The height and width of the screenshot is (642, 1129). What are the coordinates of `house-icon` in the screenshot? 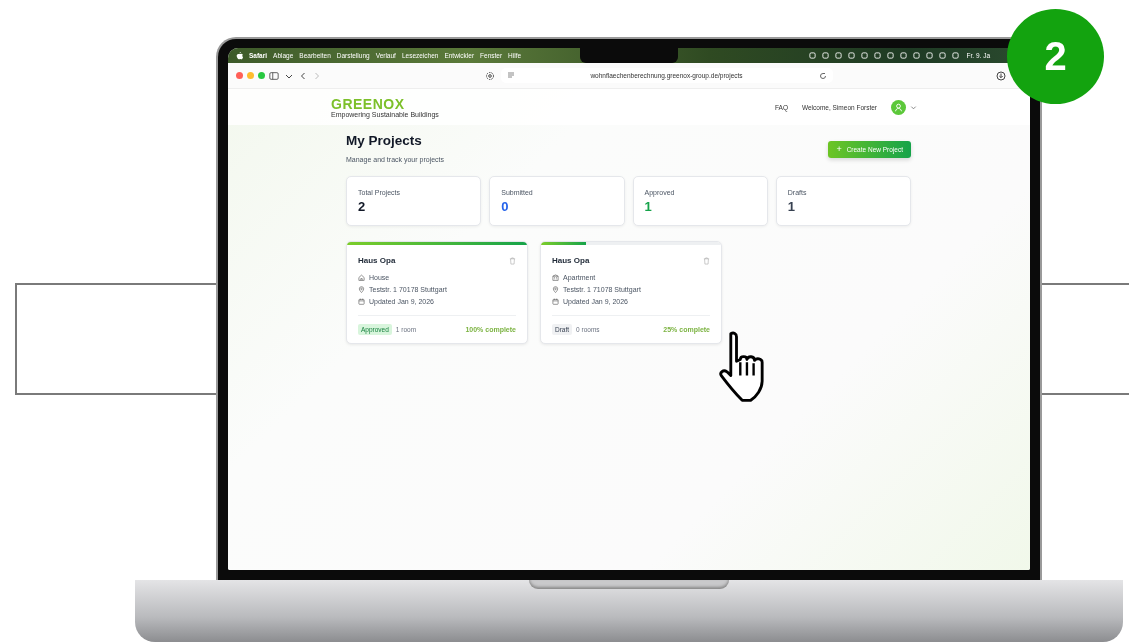 It's located at (361, 277).